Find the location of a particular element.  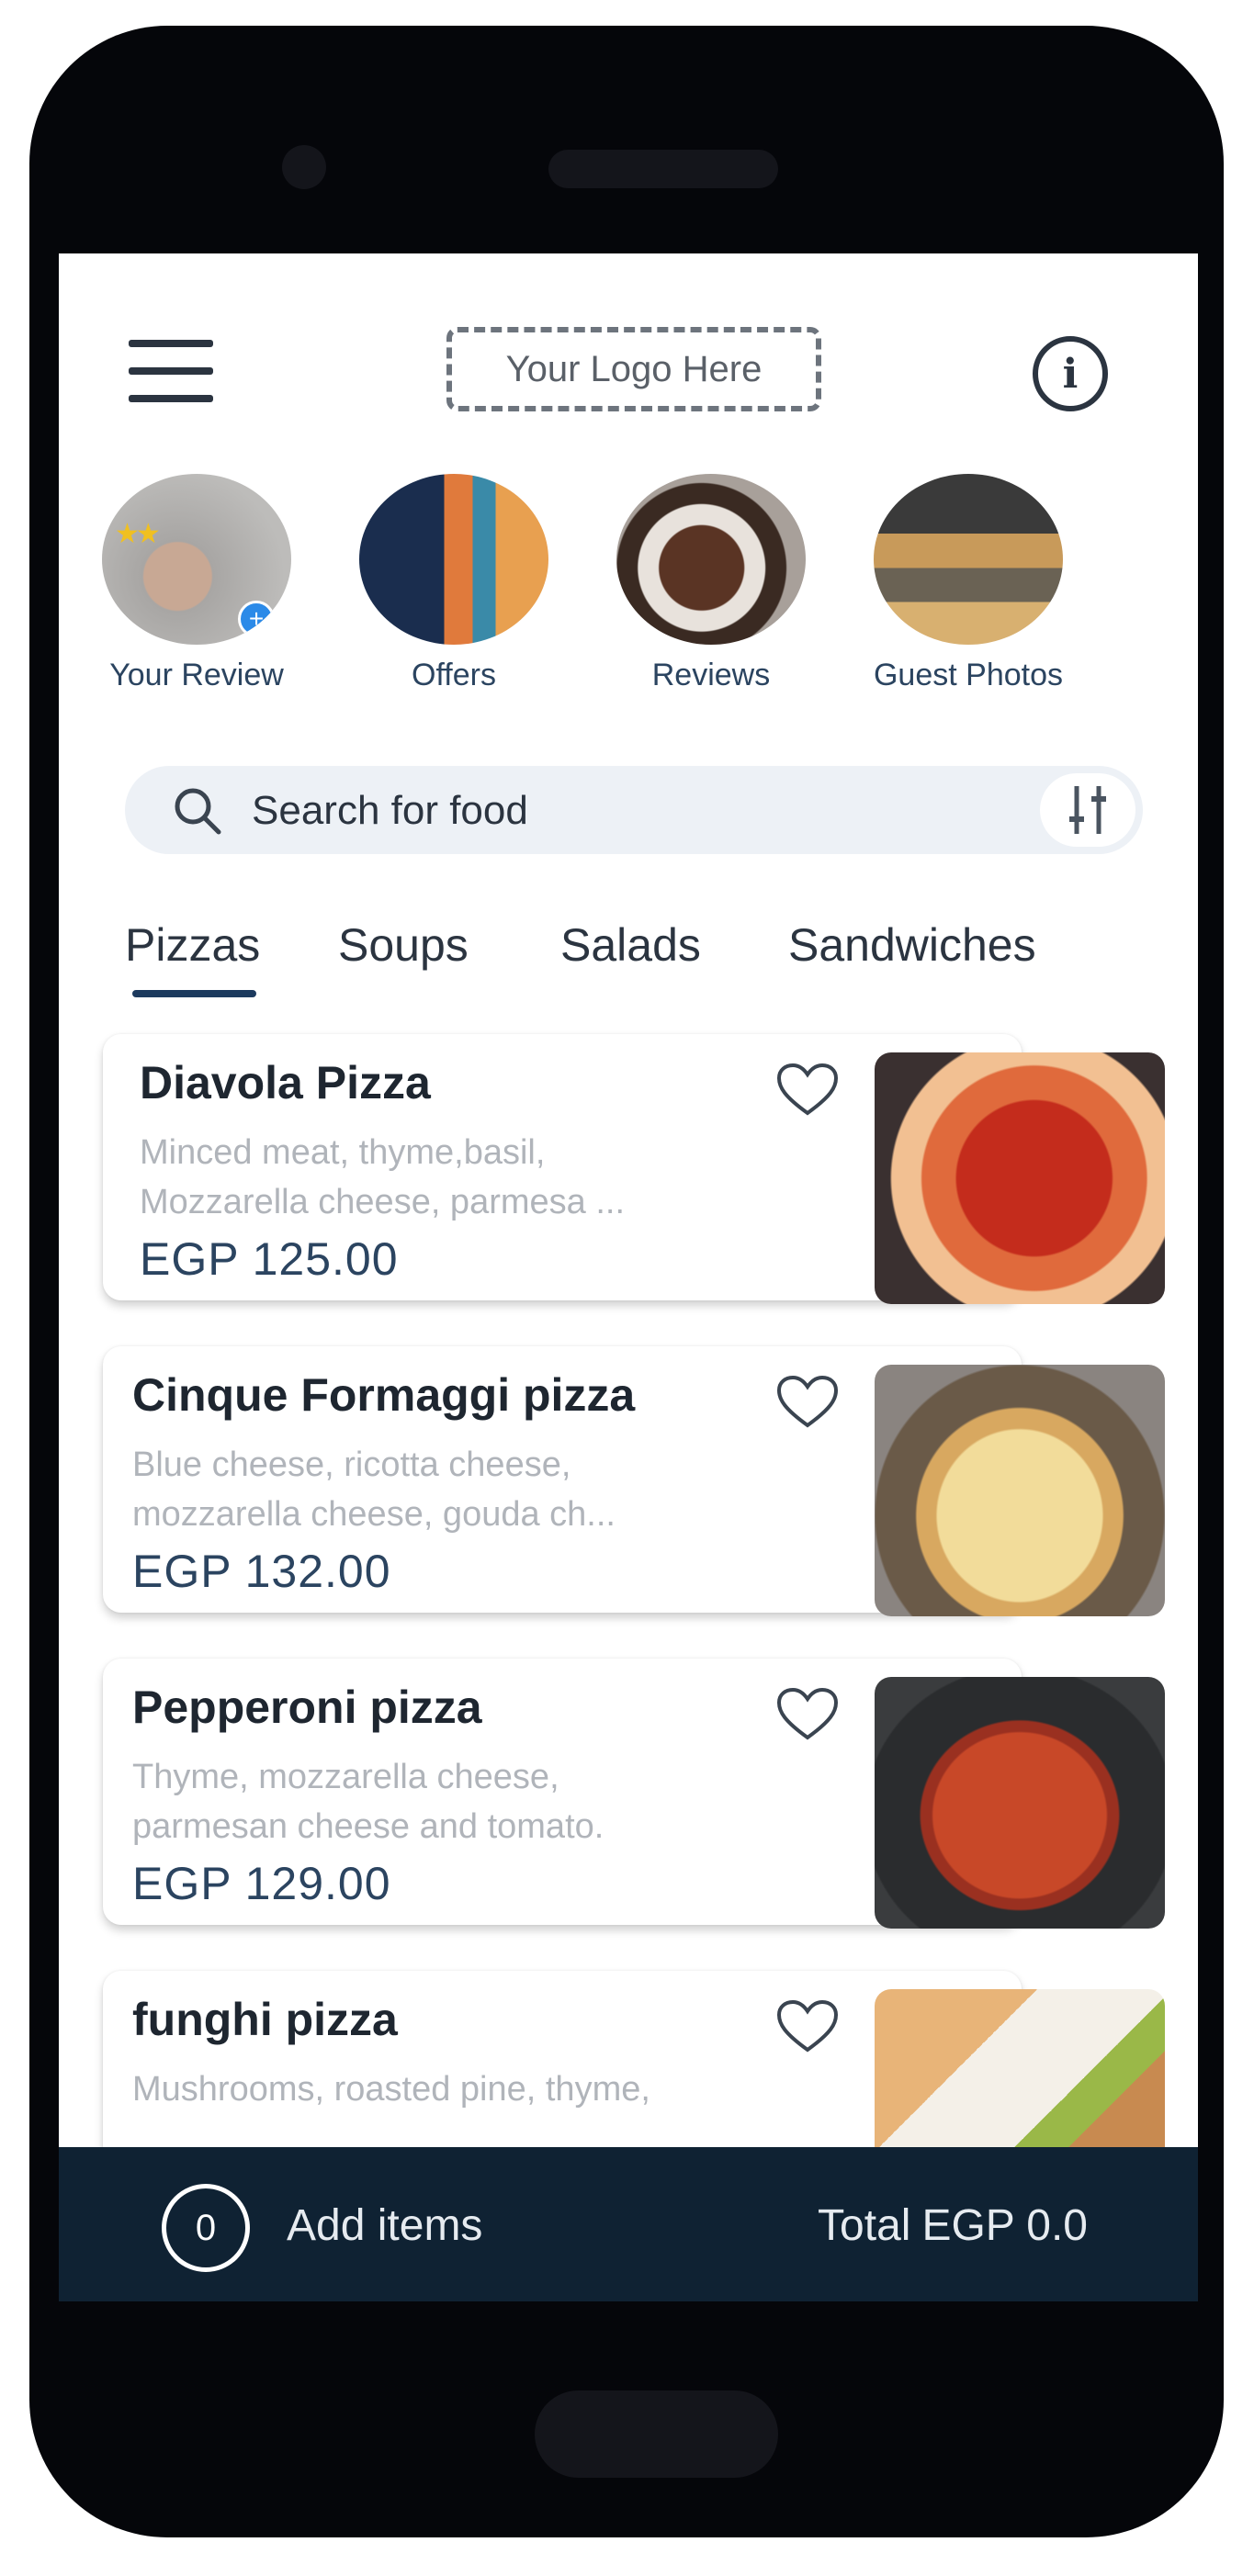

logo-text: Your Logo Here is located at coordinates (634, 368).